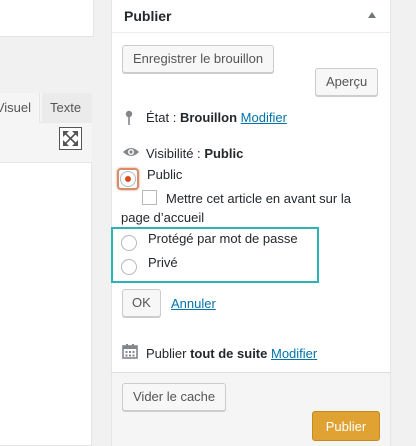 The height and width of the screenshot is (446, 416). Describe the element at coordinates (174, 397) in the screenshot. I see `clear-cache-button: Vider le cache` at that location.